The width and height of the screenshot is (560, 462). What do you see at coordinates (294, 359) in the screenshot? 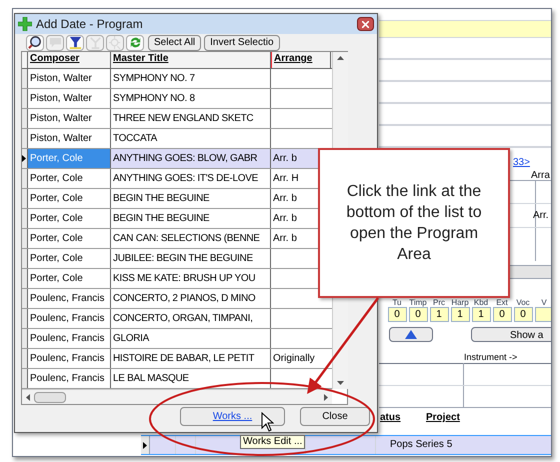
I see `table-cell-text: Originally` at bounding box center [294, 359].